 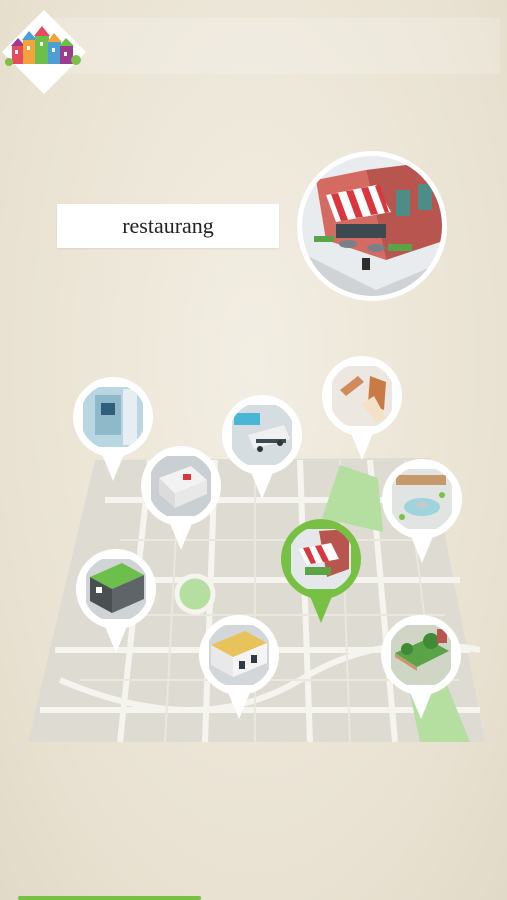 I want to click on map-pin-playground, so click(x=362, y=408).